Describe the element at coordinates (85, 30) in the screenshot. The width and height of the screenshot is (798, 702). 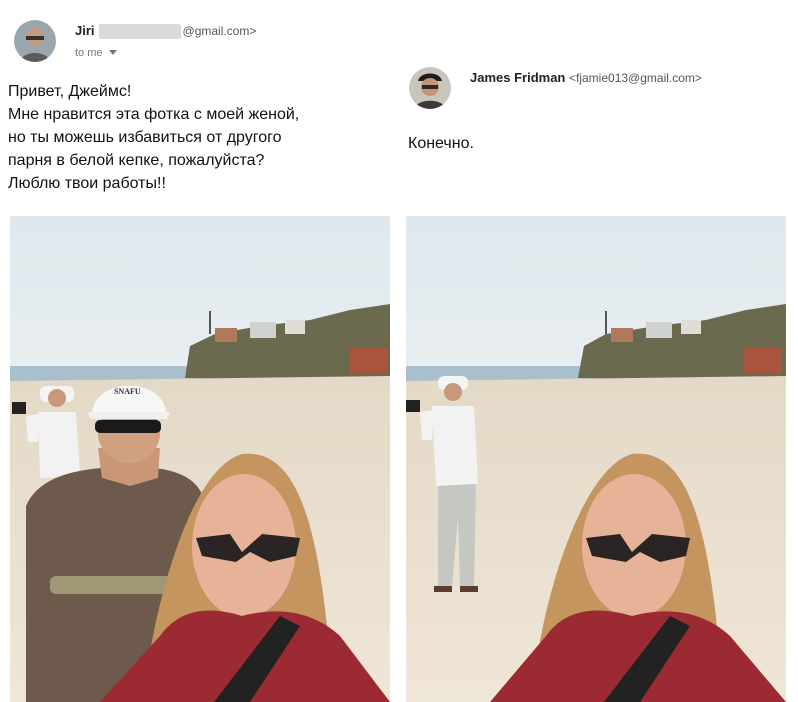
I see `sender-name: Jiri` at that location.